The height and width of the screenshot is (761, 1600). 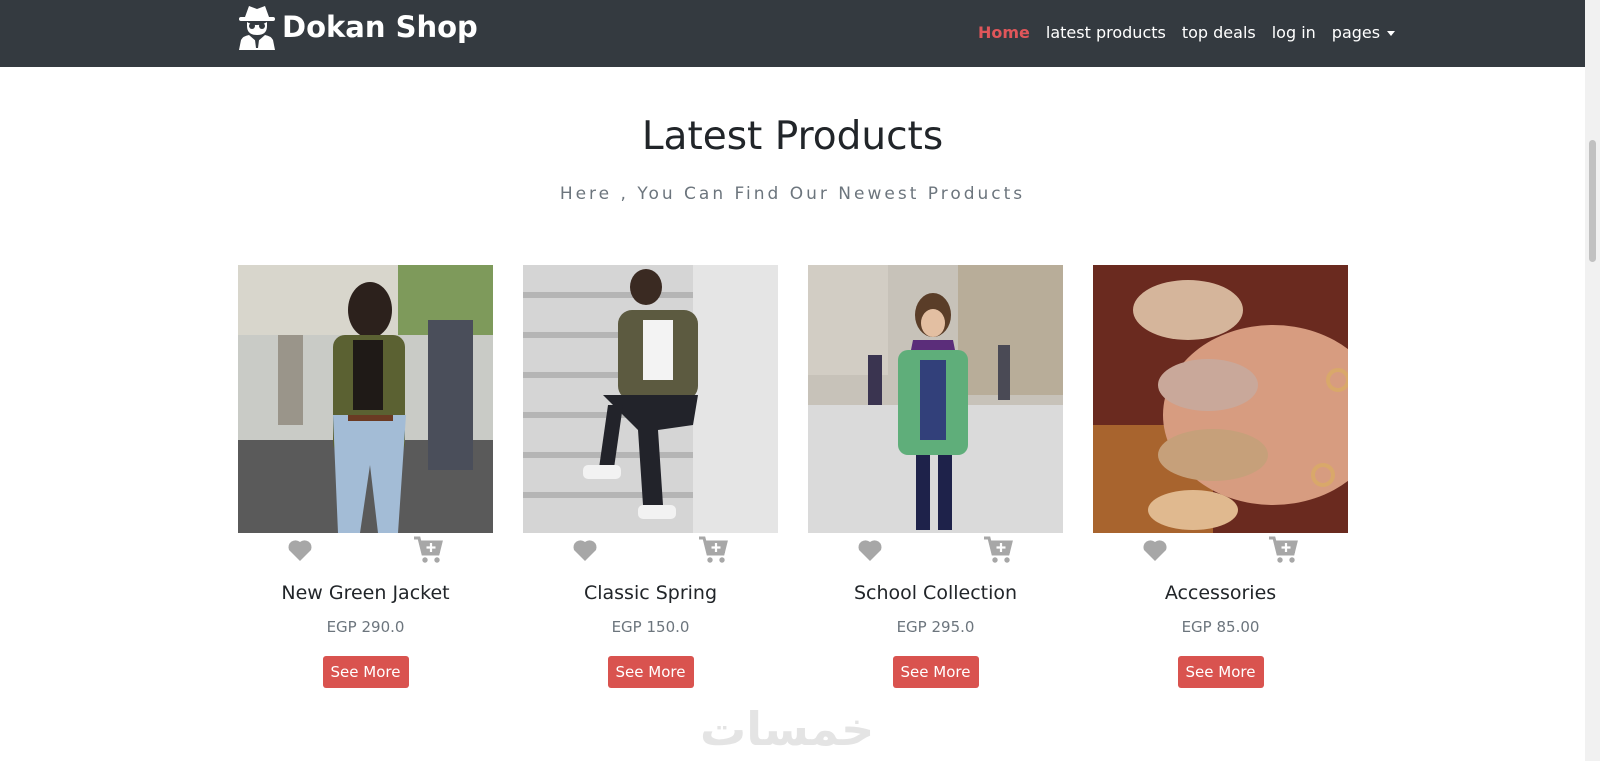 I want to click on product-name: School Collection, so click(x=935, y=593).